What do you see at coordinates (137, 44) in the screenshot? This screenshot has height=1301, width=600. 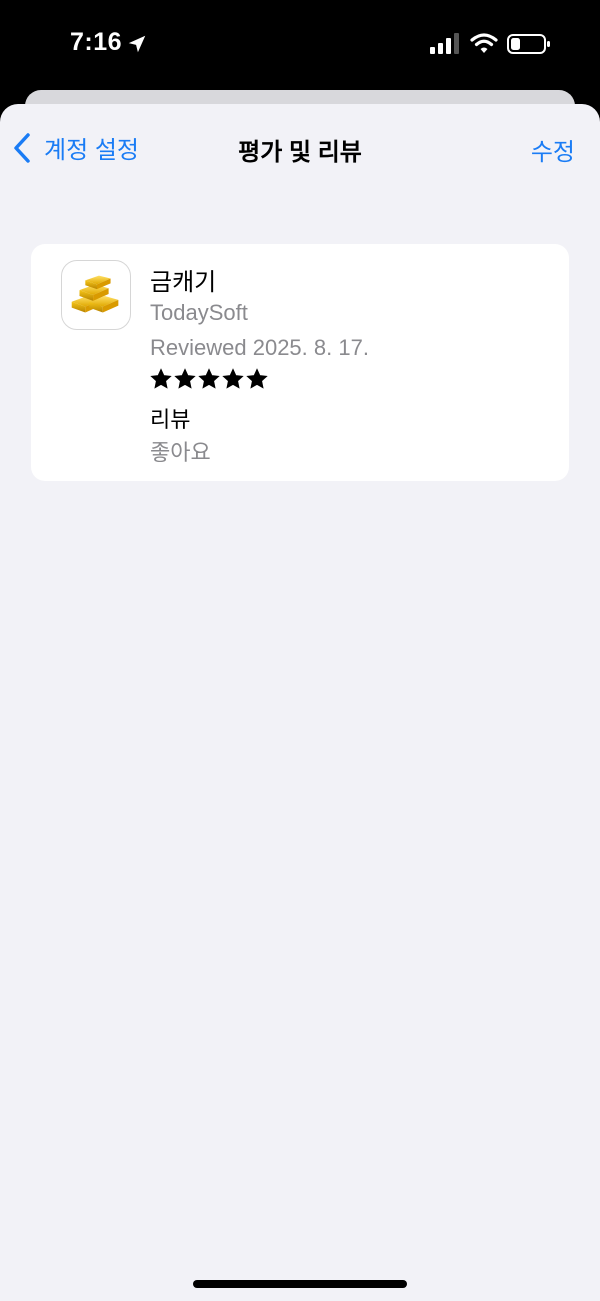 I see `location-arrow-icon` at bounding box center [137, 44].